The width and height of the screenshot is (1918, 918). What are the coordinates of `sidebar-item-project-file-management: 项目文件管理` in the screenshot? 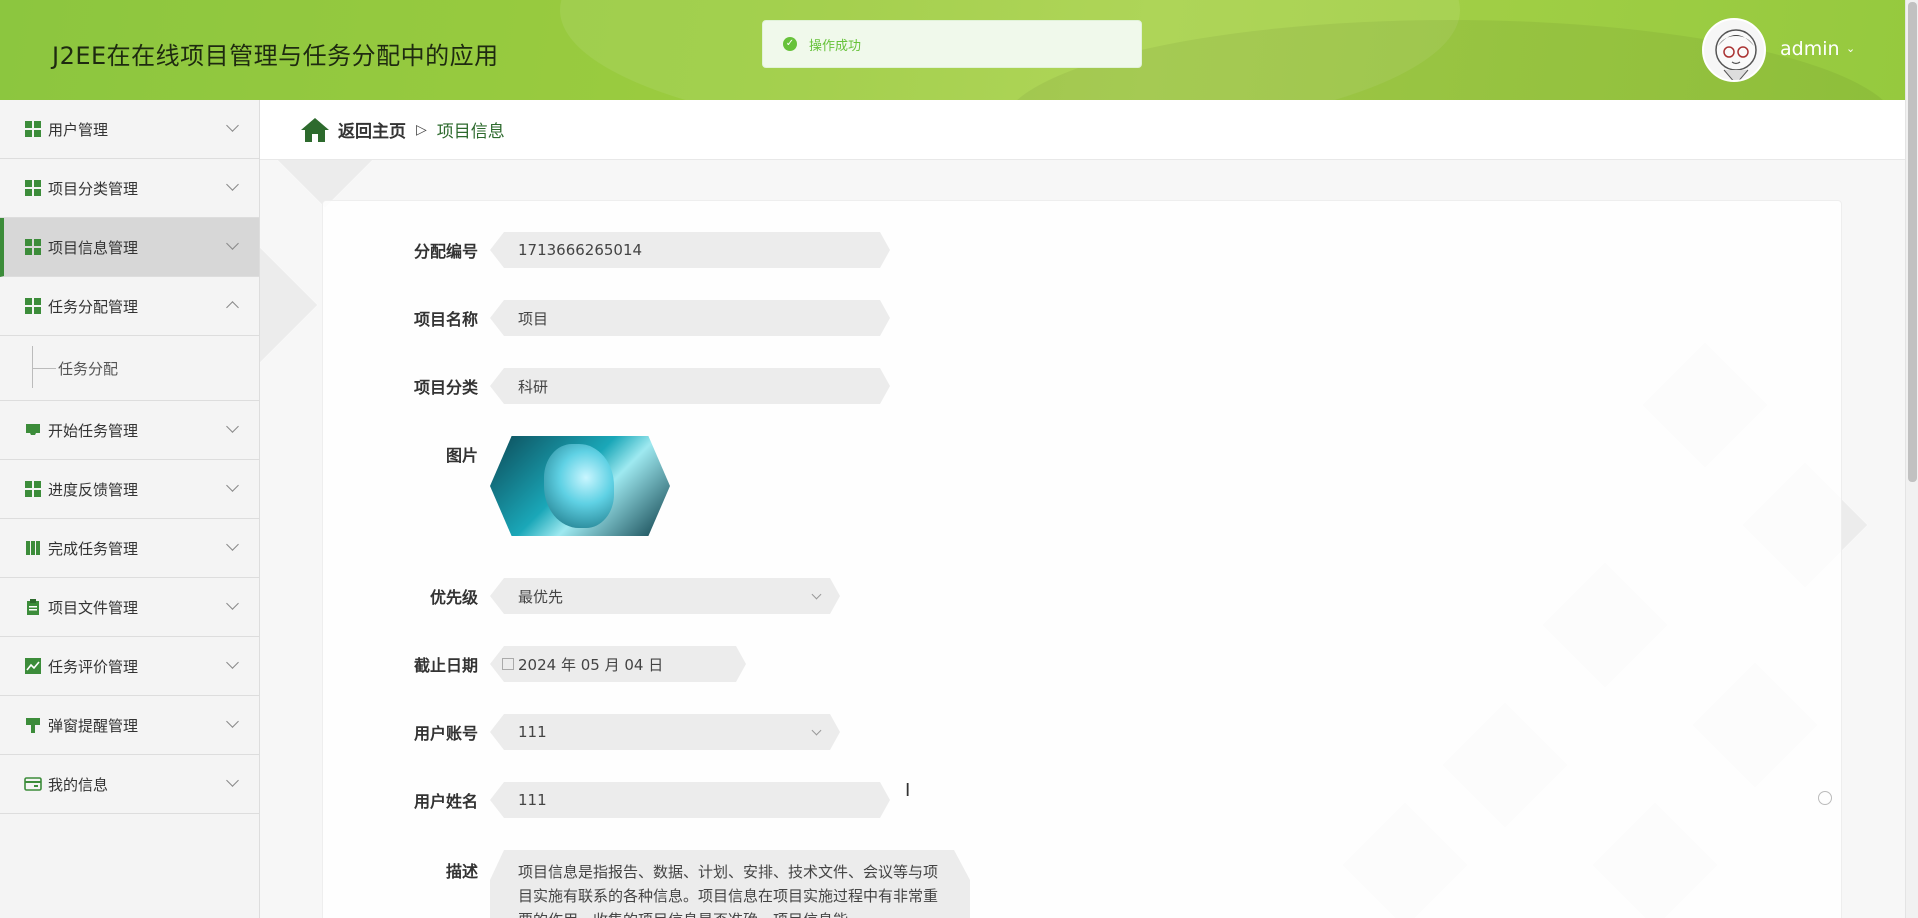 It's located at (129, 607).